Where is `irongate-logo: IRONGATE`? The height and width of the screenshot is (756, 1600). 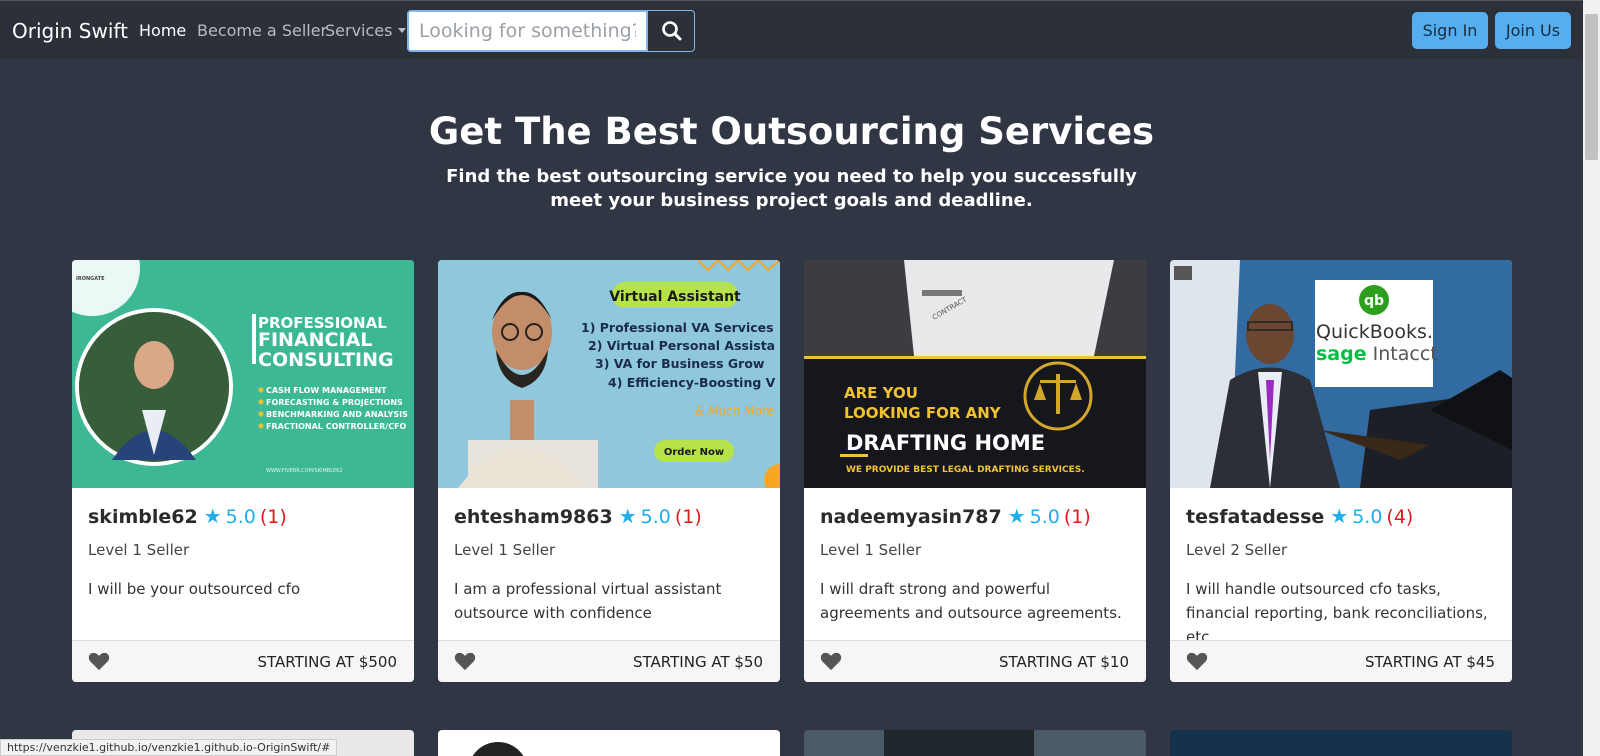
irongate-logo: IRONGATE is located at coordinates (90, 279).